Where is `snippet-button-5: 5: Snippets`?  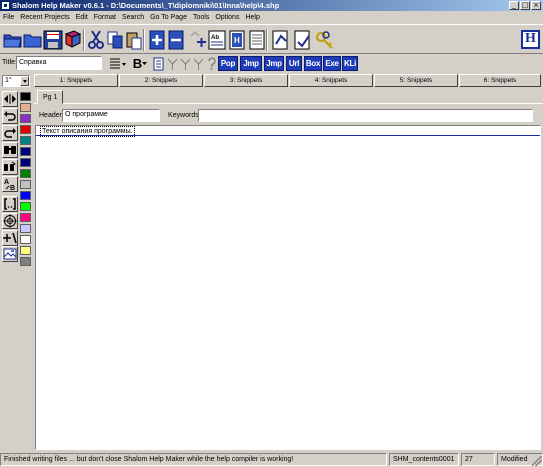
snippet-button-5: 5: Snippets is located at coordinates (416, 80).